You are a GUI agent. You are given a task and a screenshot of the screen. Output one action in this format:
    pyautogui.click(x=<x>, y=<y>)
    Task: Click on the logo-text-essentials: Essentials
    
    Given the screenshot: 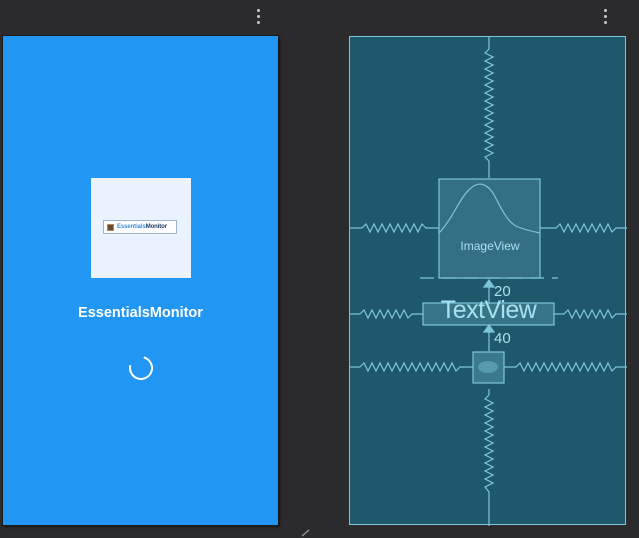 What is the action you would take?
    pyautogui.click(x=131, y=227)
    